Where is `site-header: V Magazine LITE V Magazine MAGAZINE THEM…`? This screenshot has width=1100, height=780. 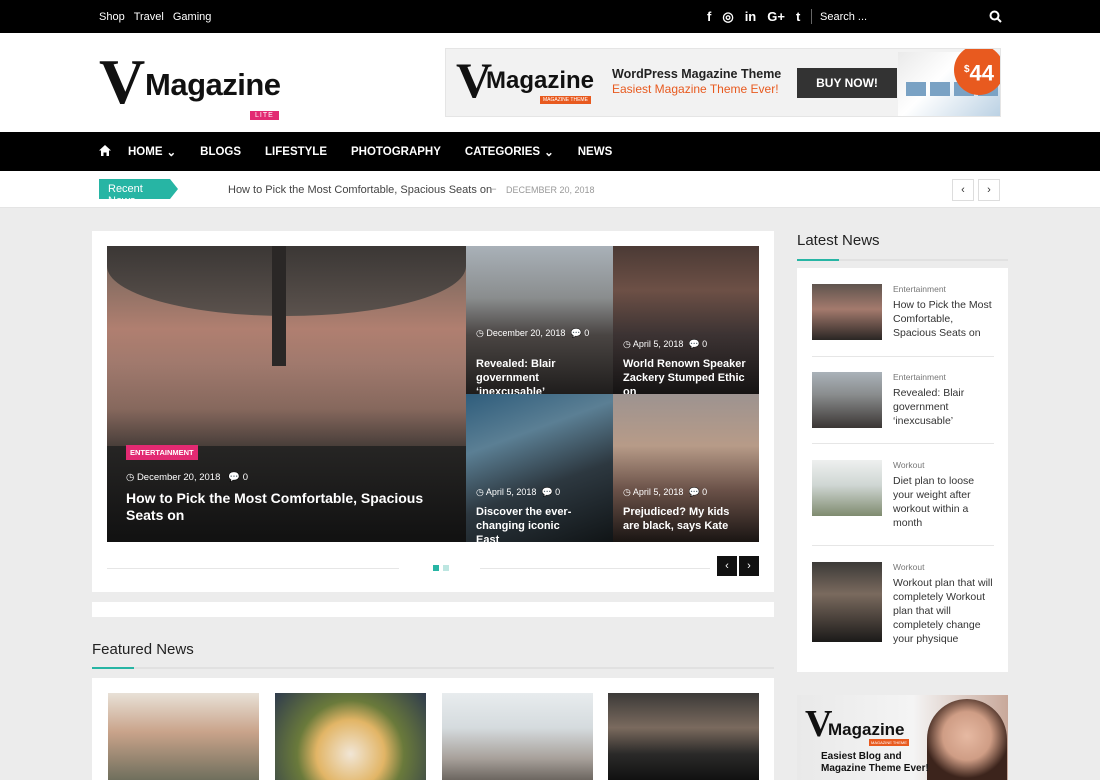
site-header: V Magazine LITE V Magazine MAGAZINE THEM… is located at coordinates (550, 82).